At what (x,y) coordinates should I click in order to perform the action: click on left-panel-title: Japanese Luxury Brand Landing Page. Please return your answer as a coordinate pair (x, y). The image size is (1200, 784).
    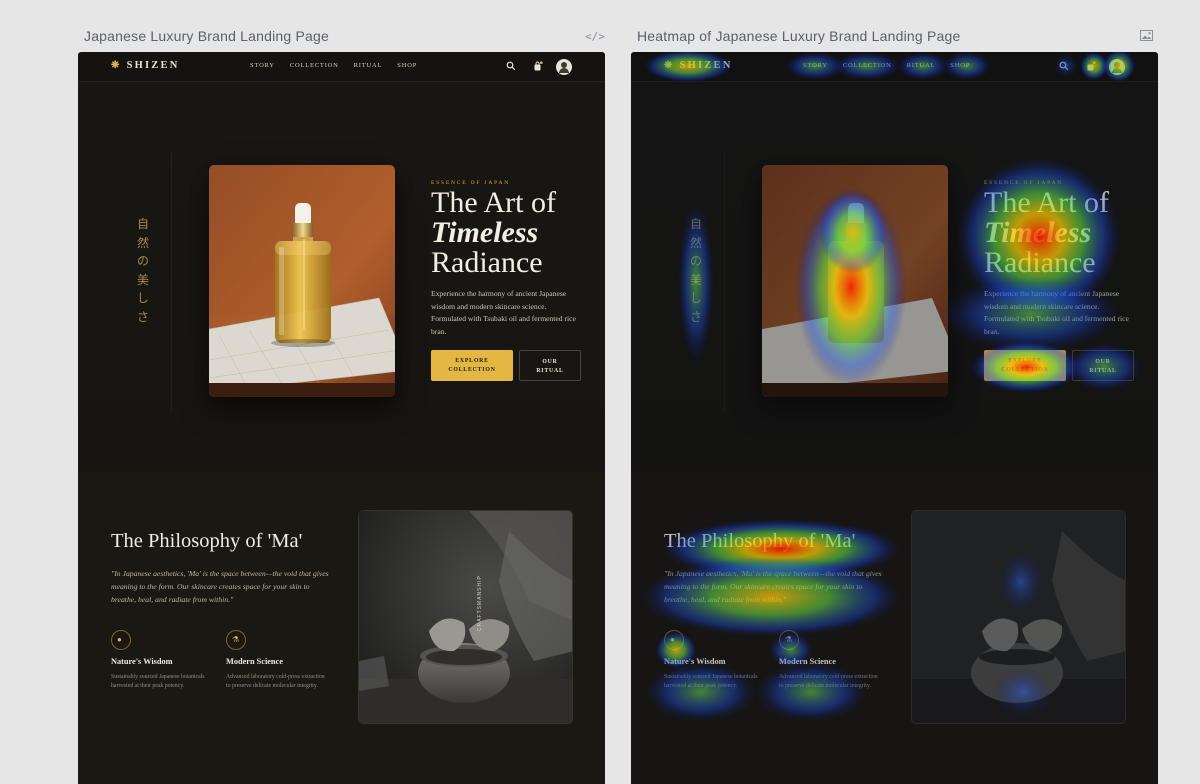
    Looking at the image, I should click on (206, 36).